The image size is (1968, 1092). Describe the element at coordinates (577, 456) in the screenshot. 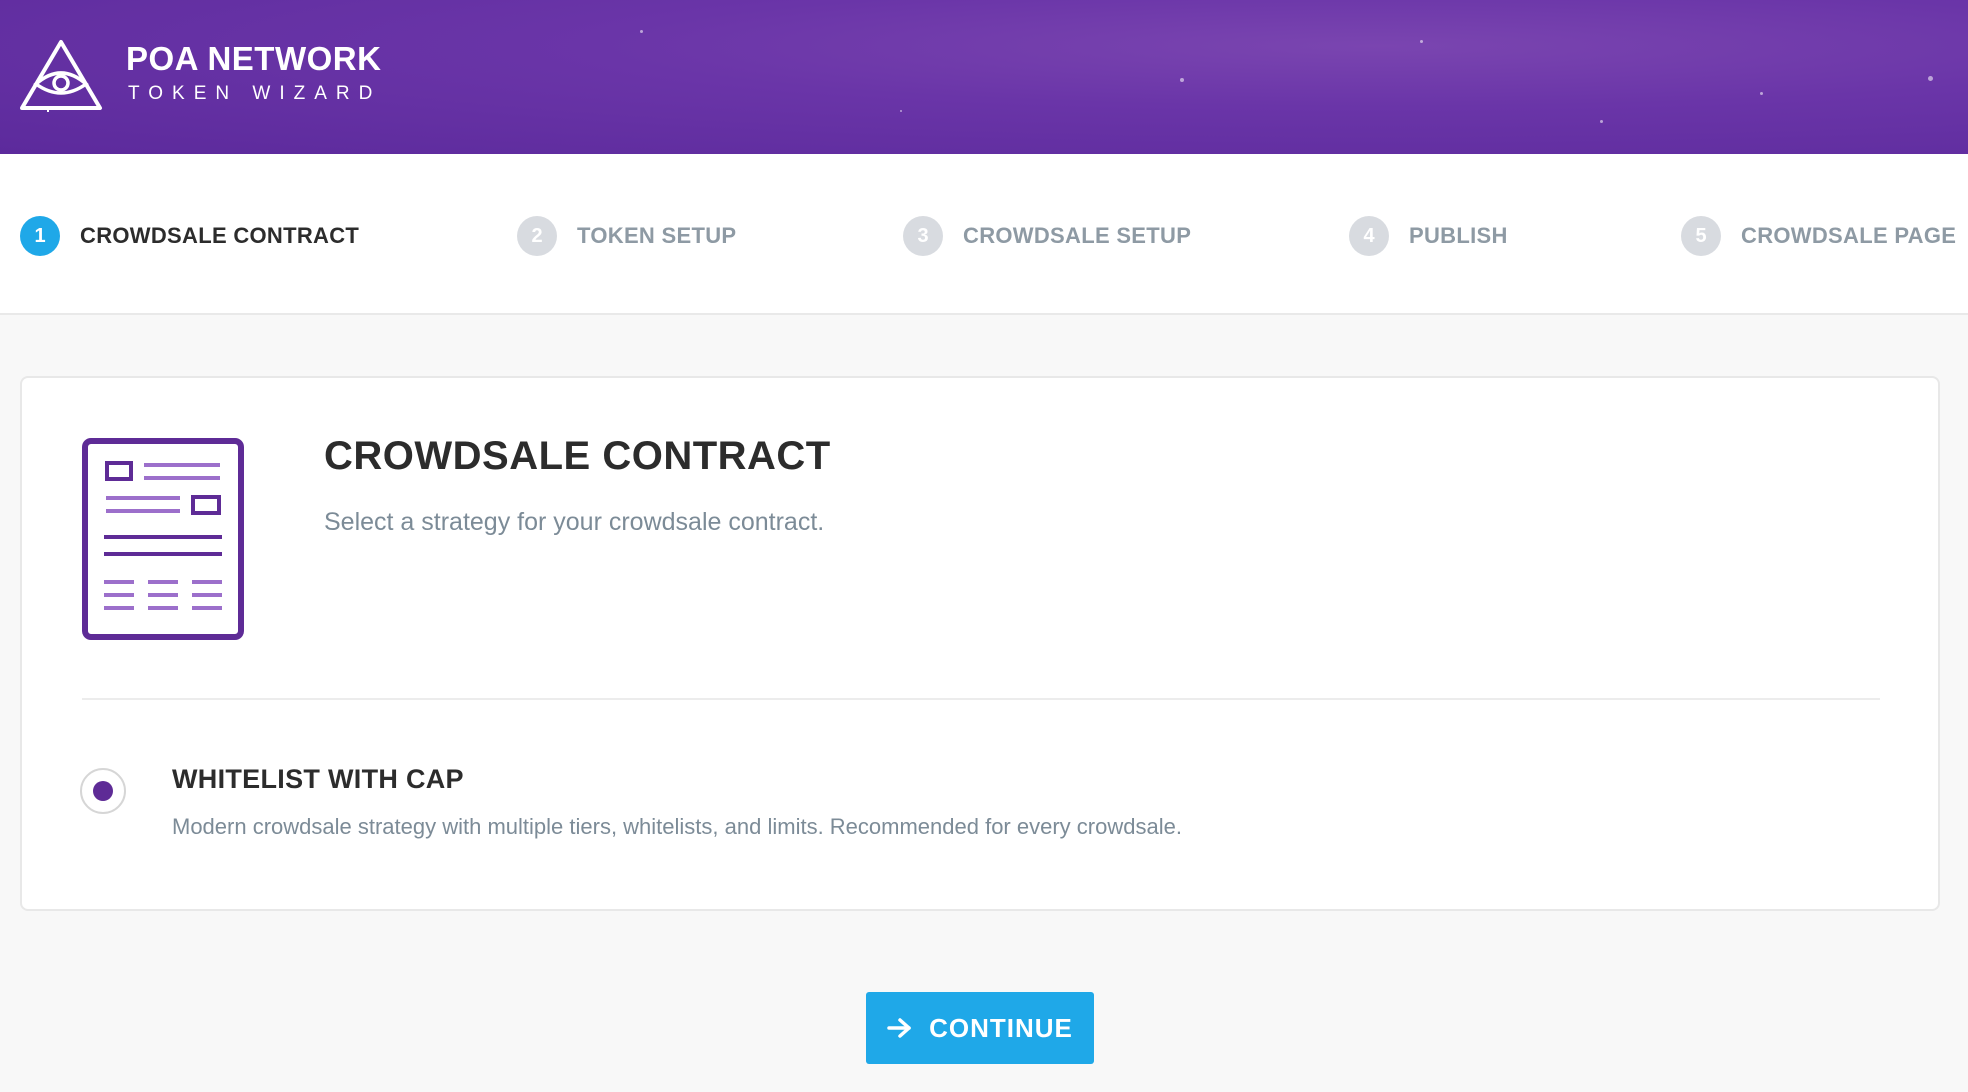

I see `page-title: CROWDSALE CONTRACT` at that location.